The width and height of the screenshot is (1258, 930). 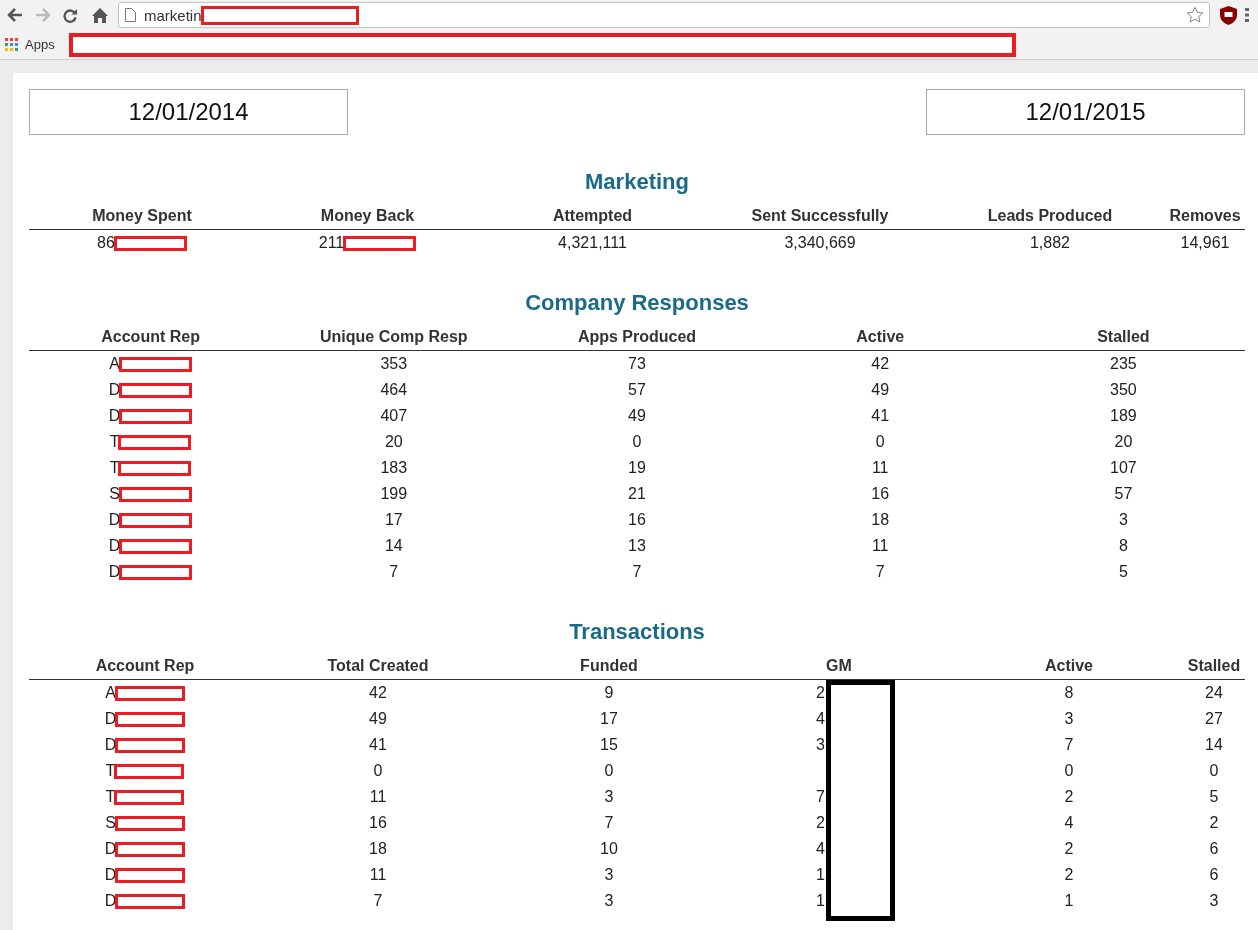 I want to click on table-cell-text: 199, so click(x=394, y=494).